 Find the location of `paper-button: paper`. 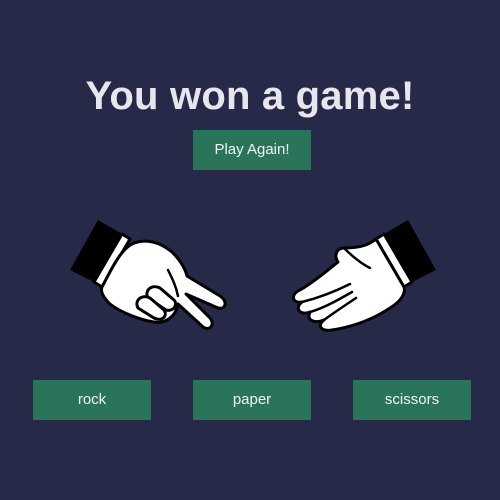

paper-button: paper is located at coordinates (252, 400).